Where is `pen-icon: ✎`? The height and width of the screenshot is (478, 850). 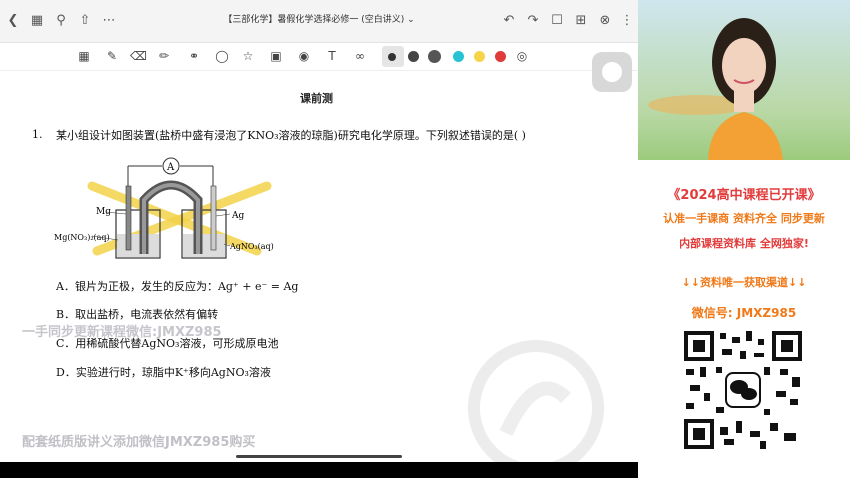
pen-icon: ✎ is located at coordinates (112, 56).